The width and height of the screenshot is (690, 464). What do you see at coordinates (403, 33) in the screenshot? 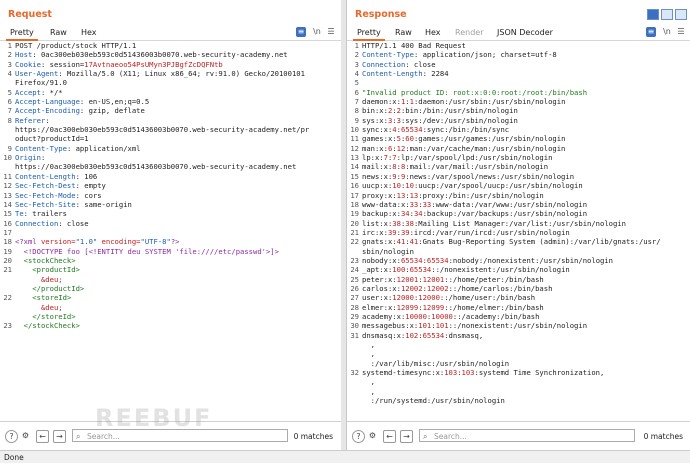
I see `response-tab-raw: Raw` at bounding box center [403, 33].